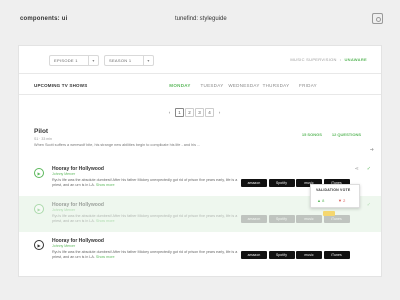 The image size is (400, 300). I want to click on tab-wednesday: WEDNESDAY, so click(244, 85).